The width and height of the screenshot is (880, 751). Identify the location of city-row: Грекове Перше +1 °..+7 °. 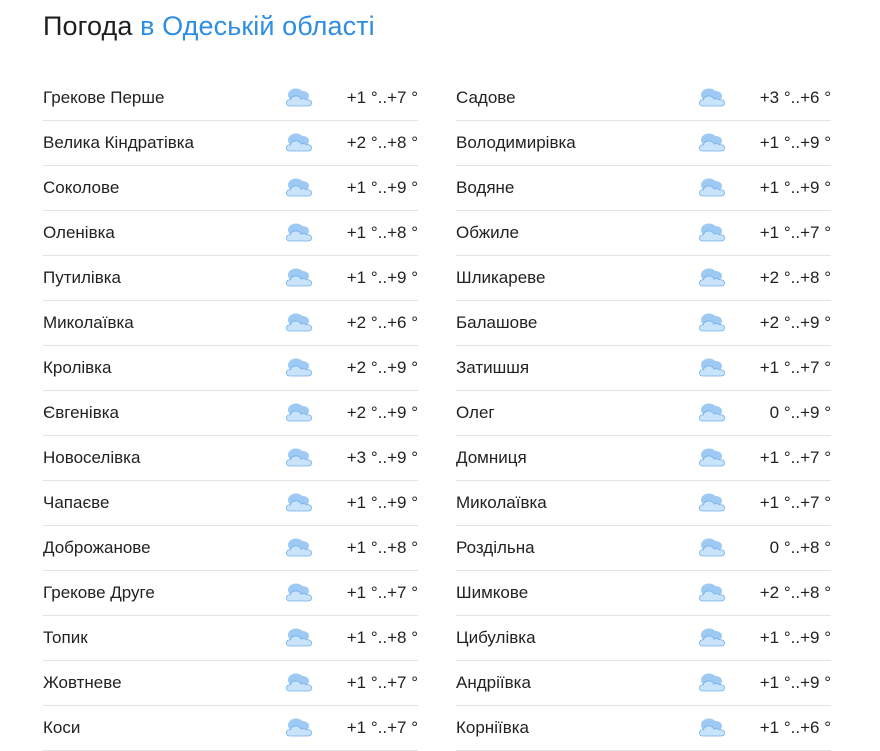
(230, 98).